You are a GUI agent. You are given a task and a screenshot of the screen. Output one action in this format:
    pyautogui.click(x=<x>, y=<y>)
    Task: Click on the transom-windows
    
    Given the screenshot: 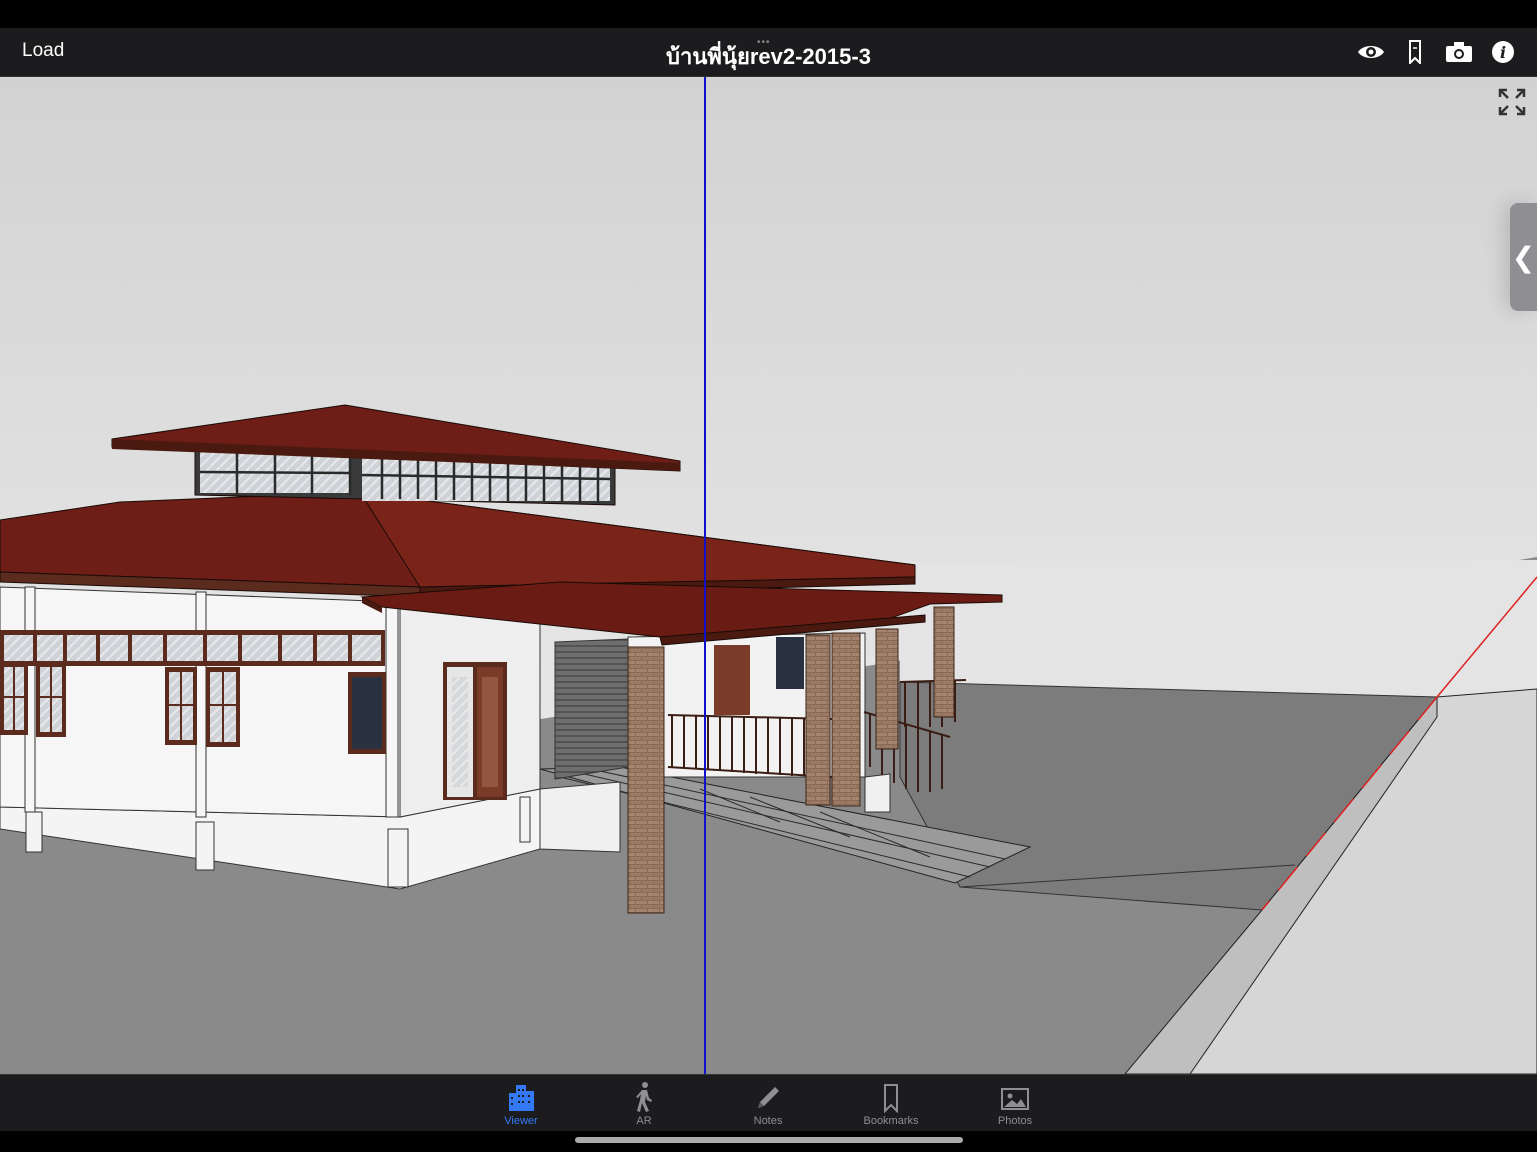 What is the action you would take?
    pyautogui.click(x=192, y=648)
    